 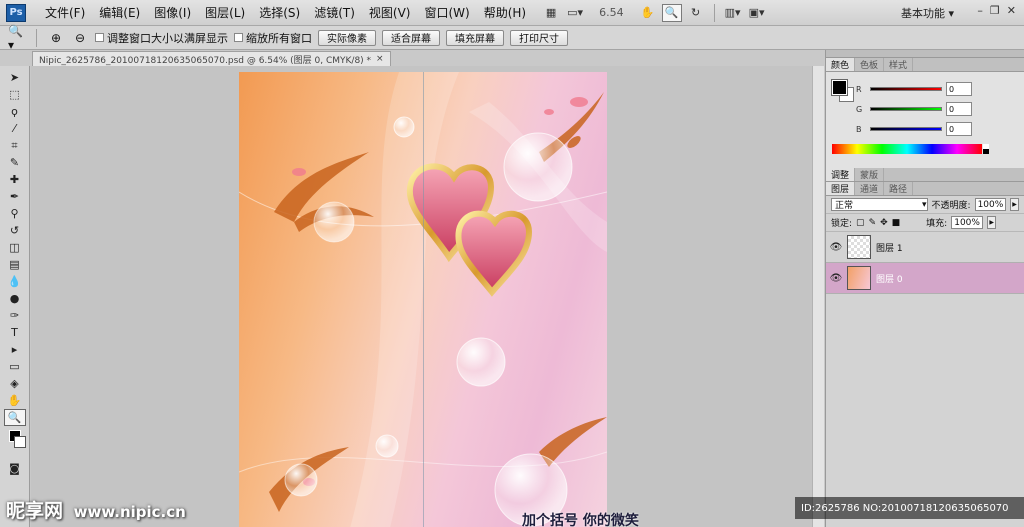 I want to click on pen-tool-icon: ✑, so click(x=15, y=315).